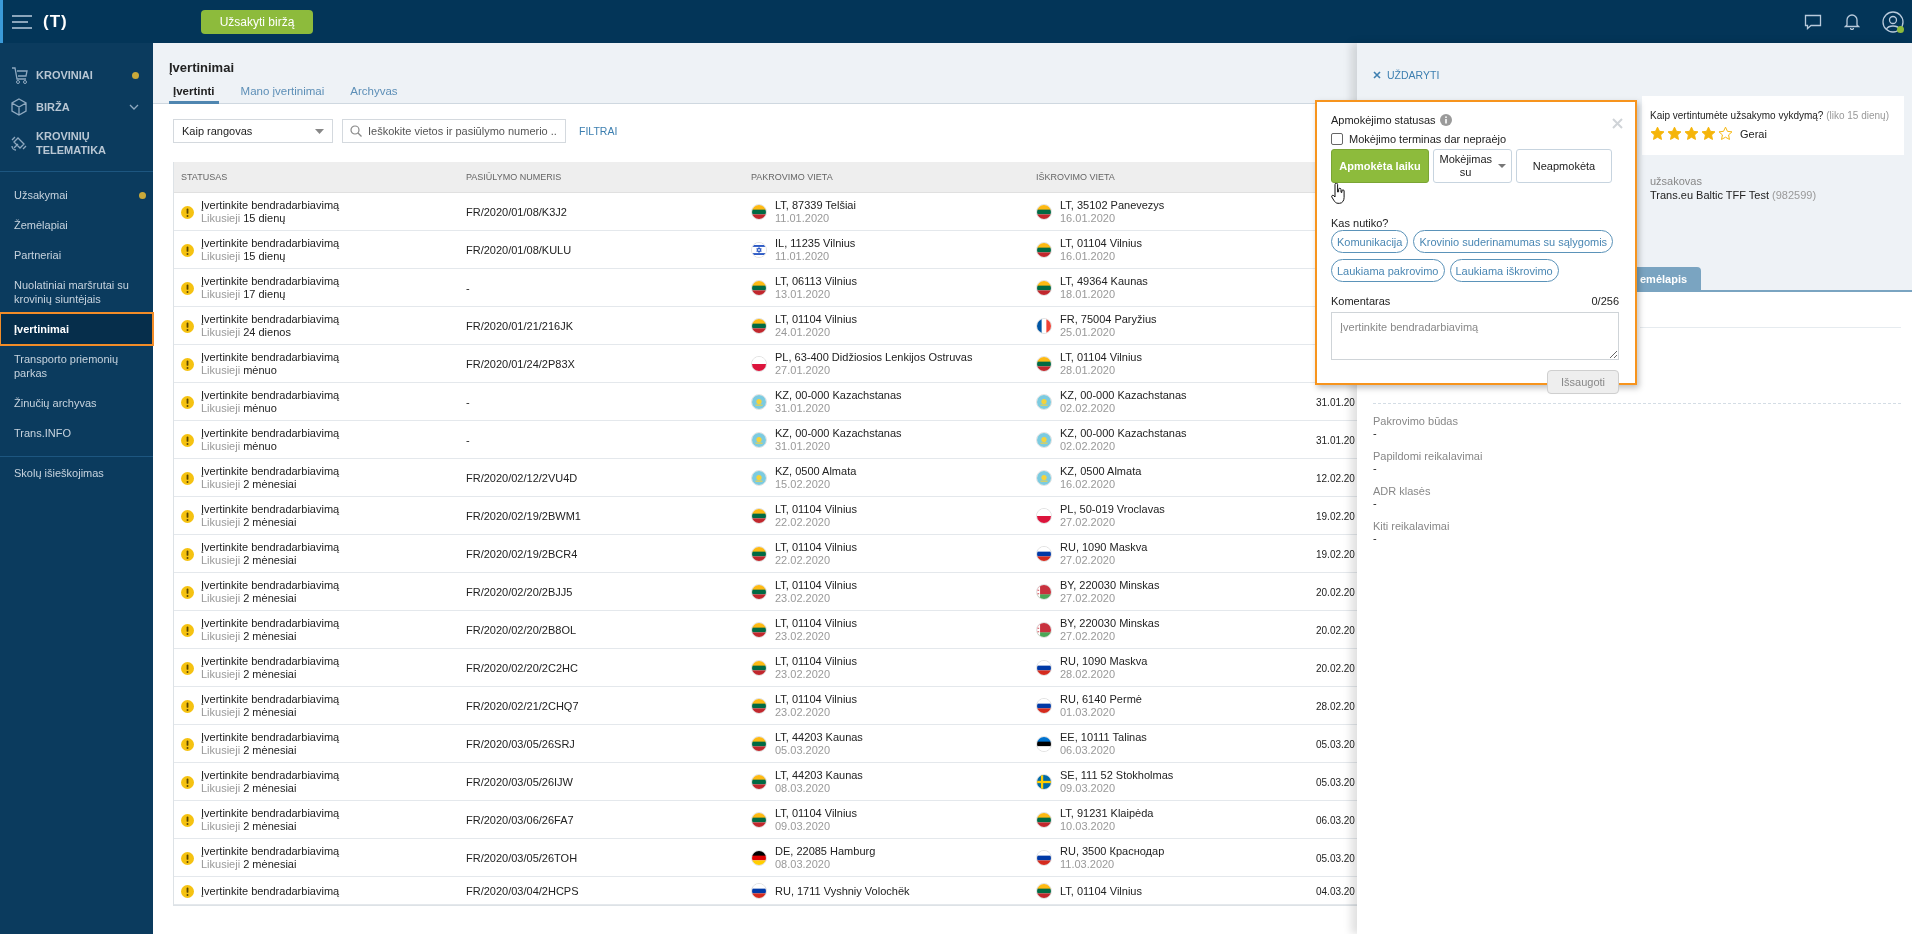 Image resolution: width=1912 pixels, height=934 pixels. What do you see at coordinates (1893, 21) in the screenshot?
I see `avatar-icon` at bounding box center [1893, 21].